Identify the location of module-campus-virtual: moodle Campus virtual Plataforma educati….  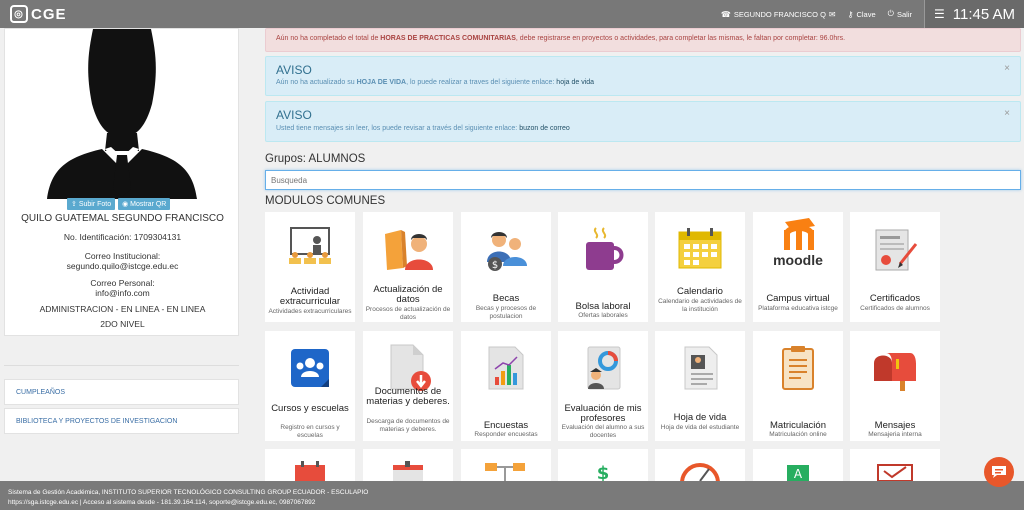
(798, 267).